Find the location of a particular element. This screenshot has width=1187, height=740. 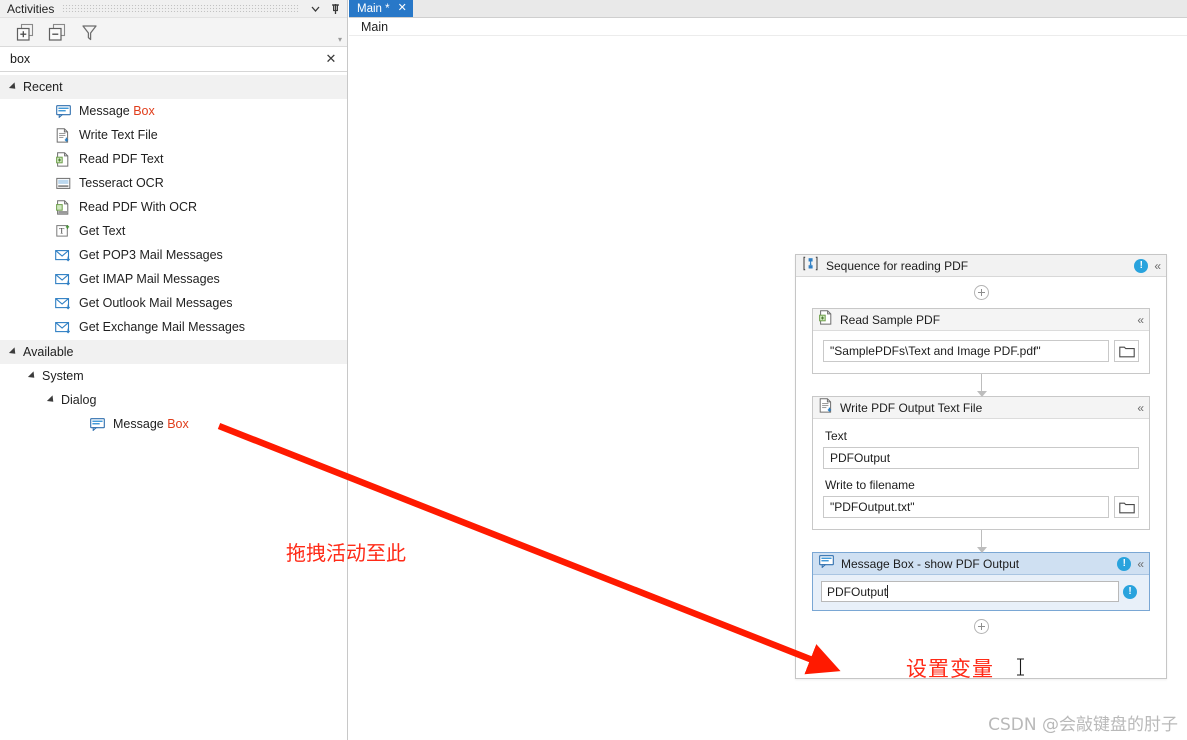

text-caret is located at coordinates (888, 591).